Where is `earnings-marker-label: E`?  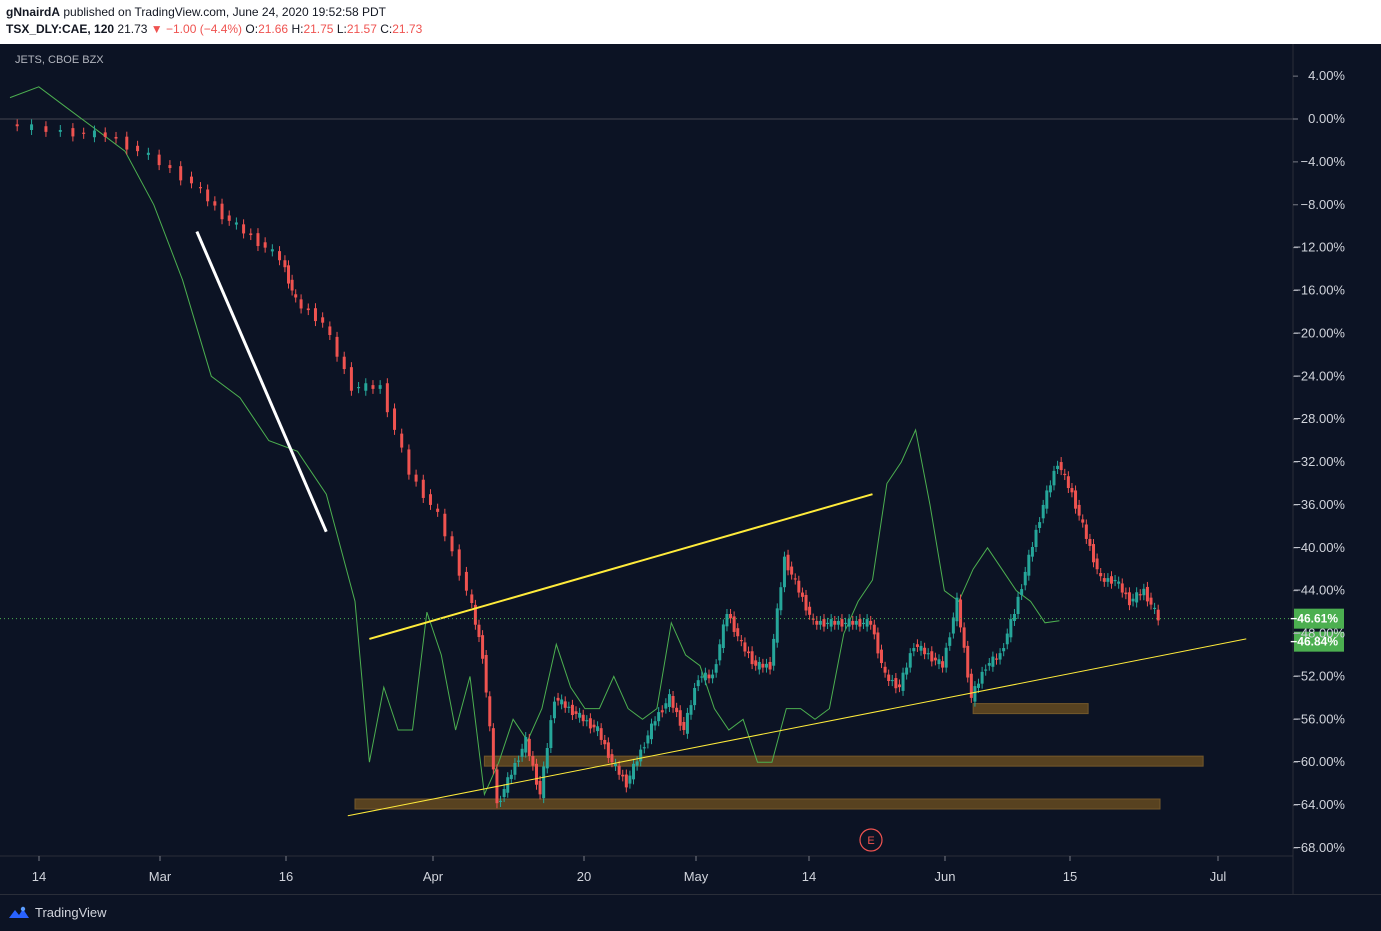
earnings-marker-label: E is located at coordinates (870, 841).